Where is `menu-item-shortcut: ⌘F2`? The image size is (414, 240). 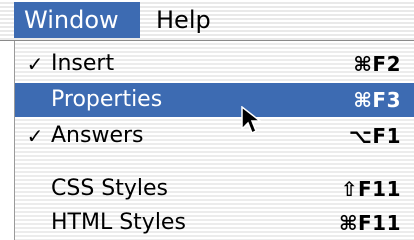
menu-item-shortcut: ⌘F2 is located at coordinates (377, 64).